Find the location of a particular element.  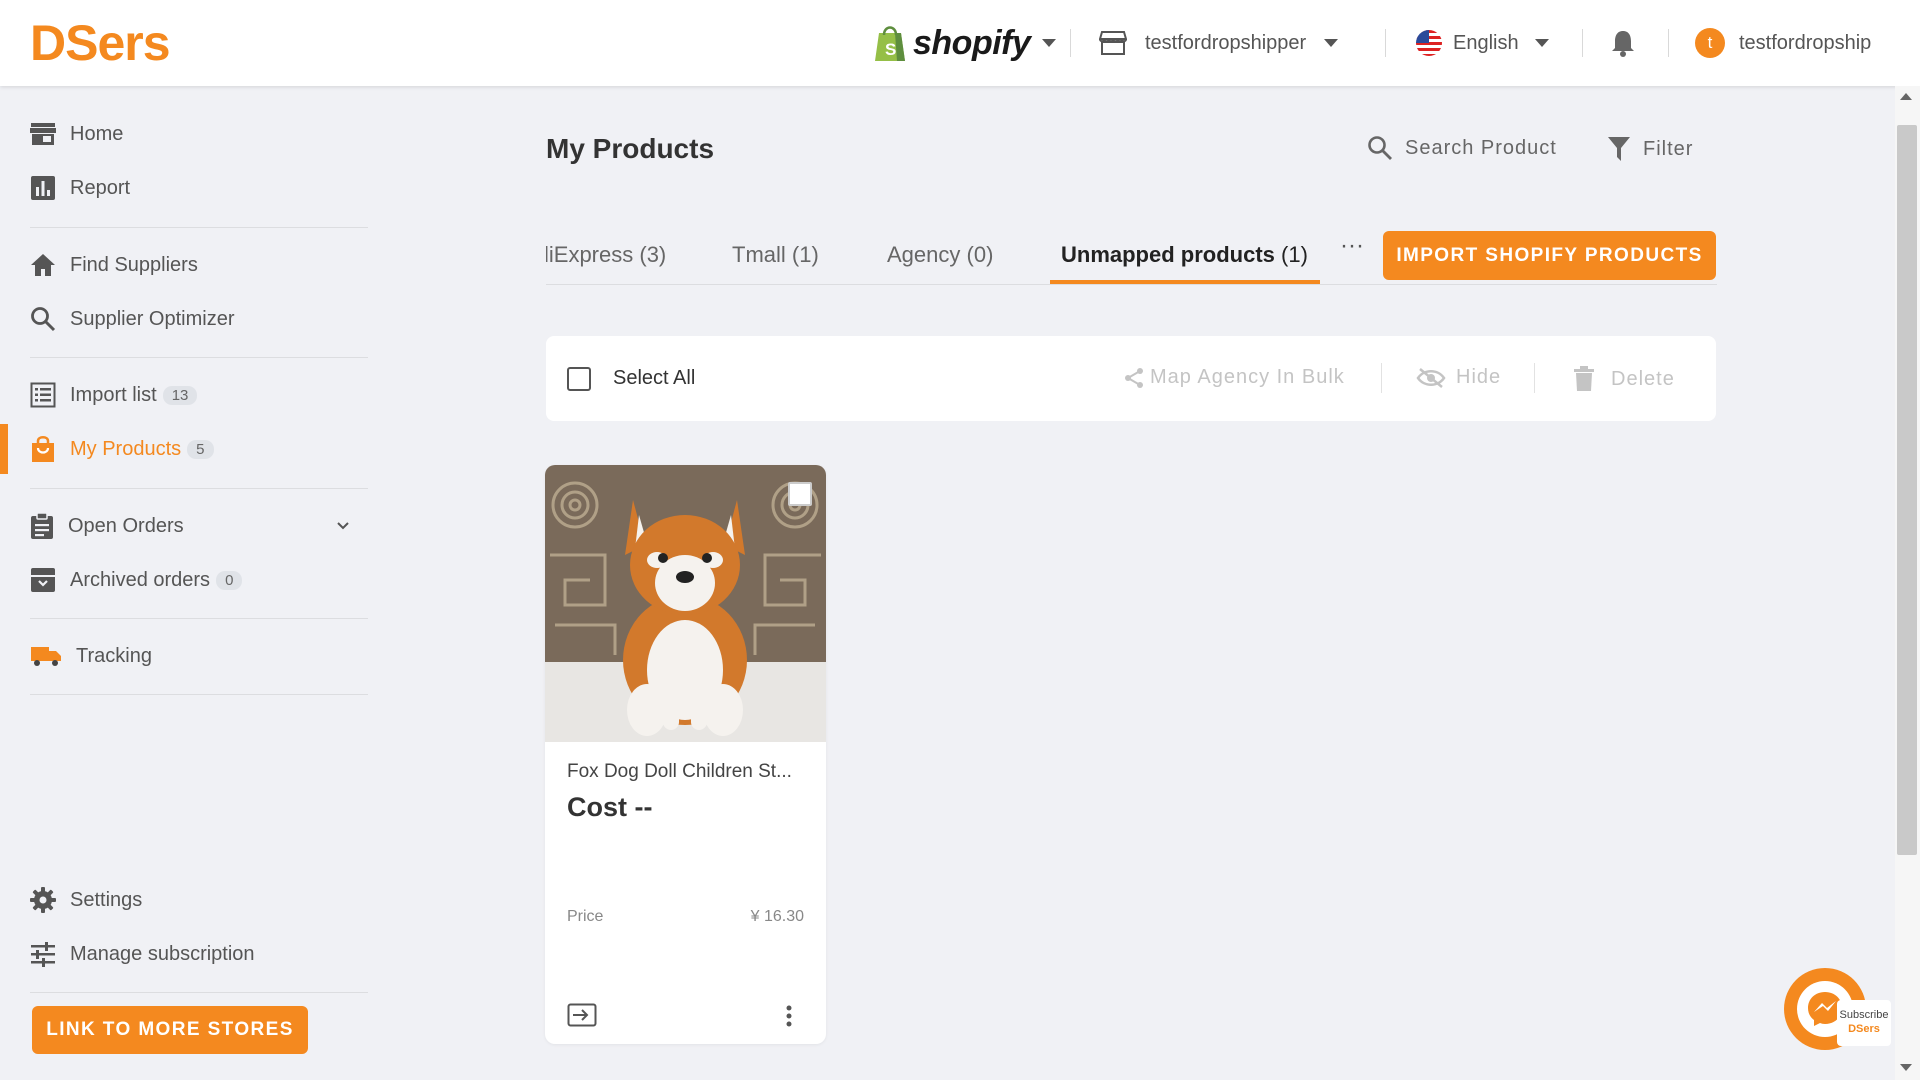

search-product-button: Search Product is located at coordinates (1462, 148).